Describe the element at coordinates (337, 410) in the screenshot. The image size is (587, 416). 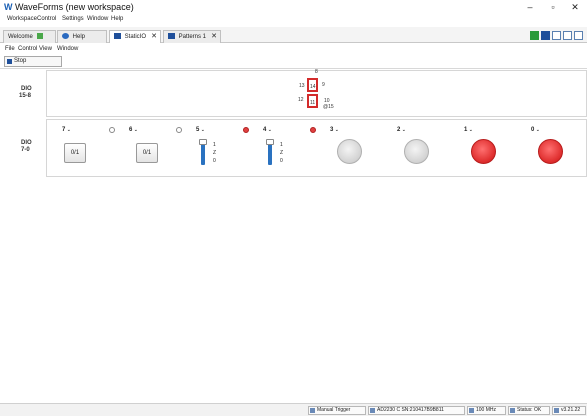
I see `manual-trigger-button: Manual Trigger` at that location.